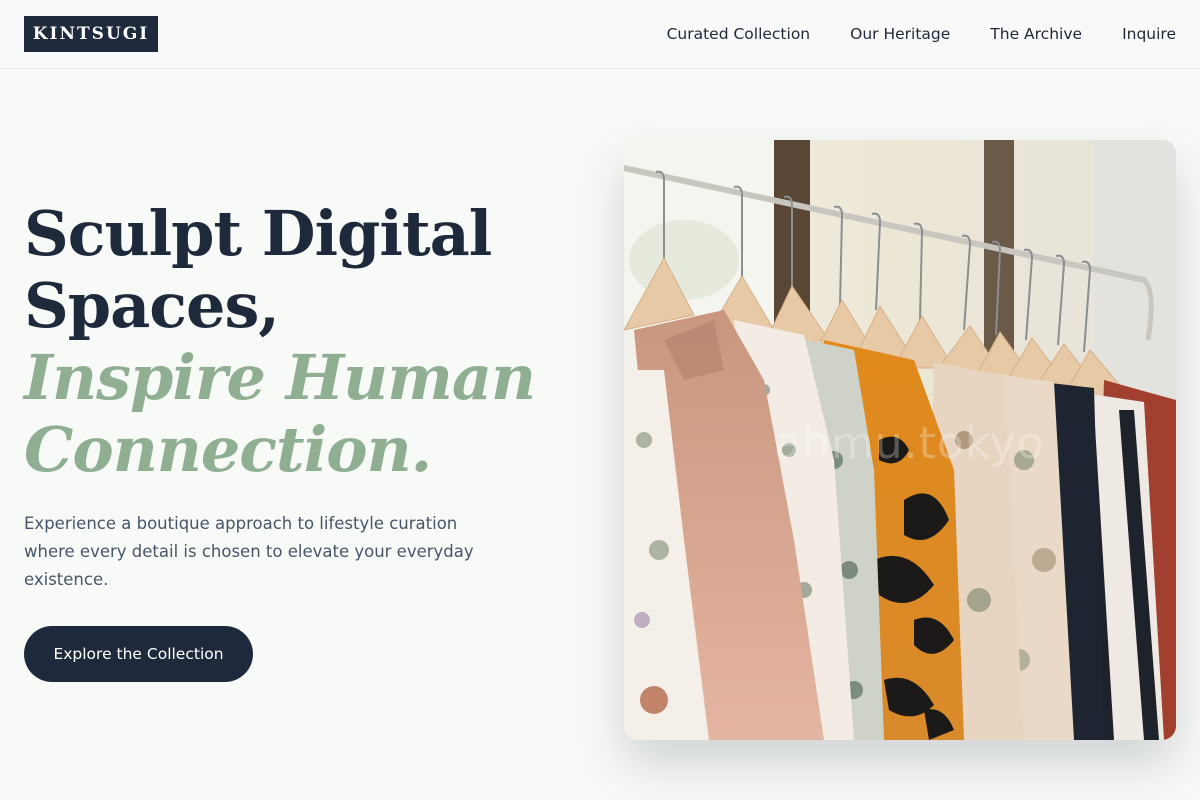 The height and width of the screenshot is (800, 1200). What do you see at coordinates (739, 34) in the screenshot?
I see `nav-curated-collection: Curated Collection` at bounding box center [739, 34].